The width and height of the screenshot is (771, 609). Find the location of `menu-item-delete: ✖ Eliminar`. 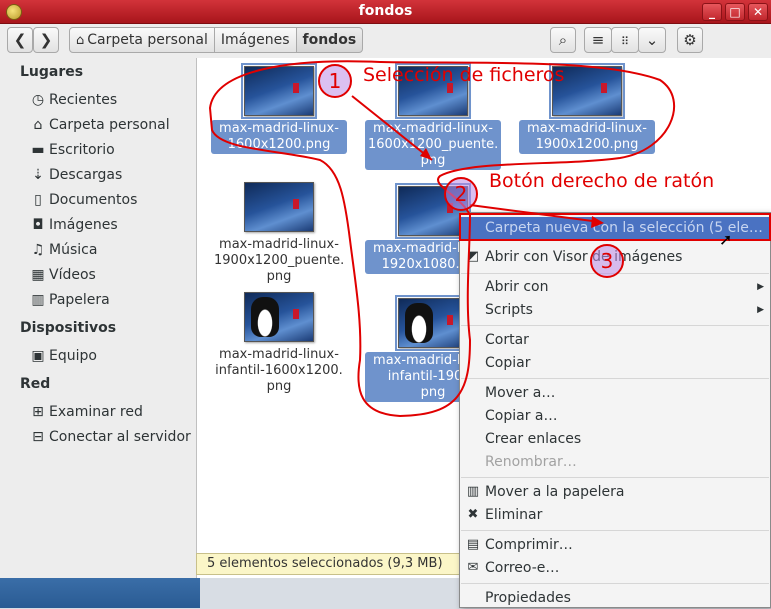

menu-item-delete: ✖ Eliminar is located at coordinates (615, 515).